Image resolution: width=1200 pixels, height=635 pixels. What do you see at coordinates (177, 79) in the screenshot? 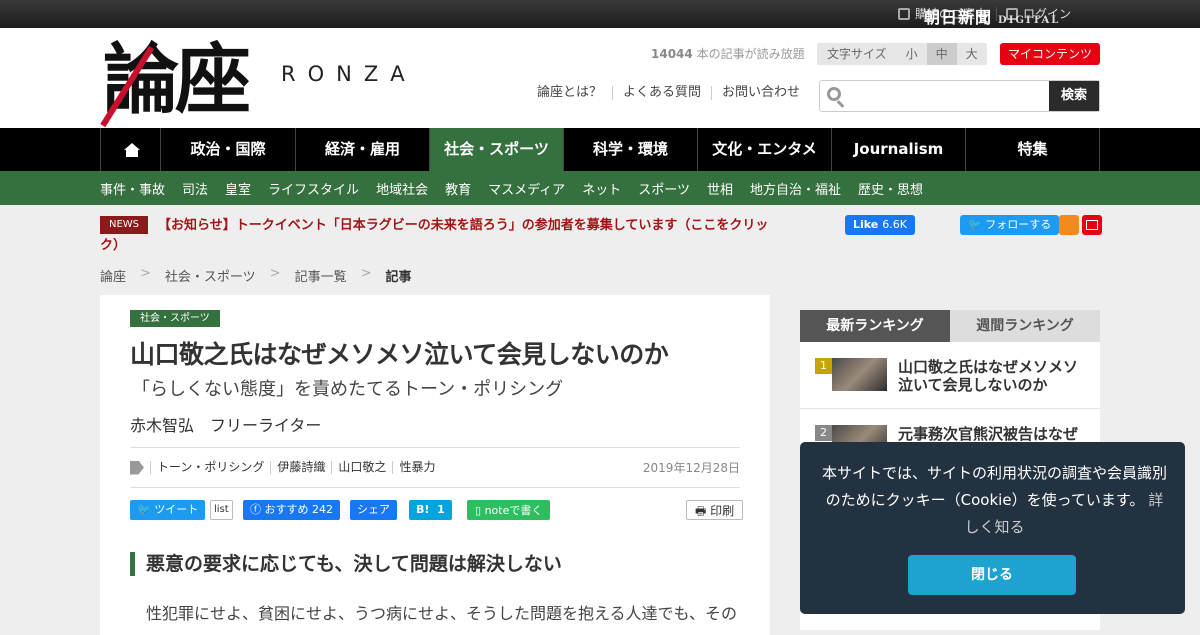
I see `logo-kanji: 論座` at bounding box center [177, 79].